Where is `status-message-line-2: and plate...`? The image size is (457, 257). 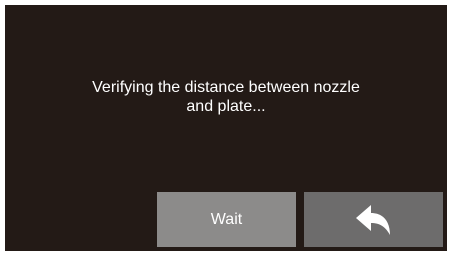 status-message-line-2: and plate... is located at coordinates (226, 106).